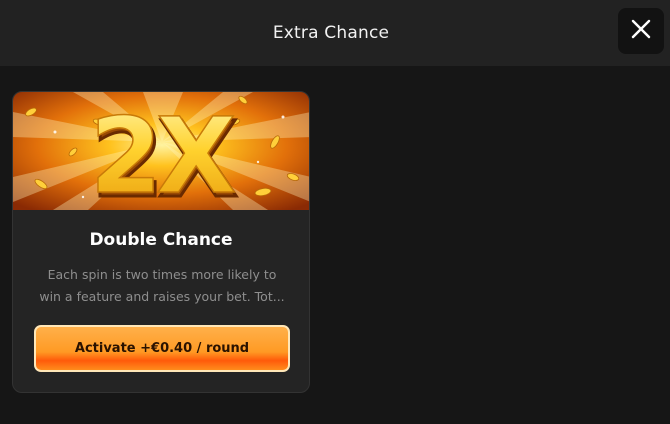 The height and width of the screenshot is (424, 670). I want to click on double-chance-banner-image: 2X 2X, so click(161, 151).